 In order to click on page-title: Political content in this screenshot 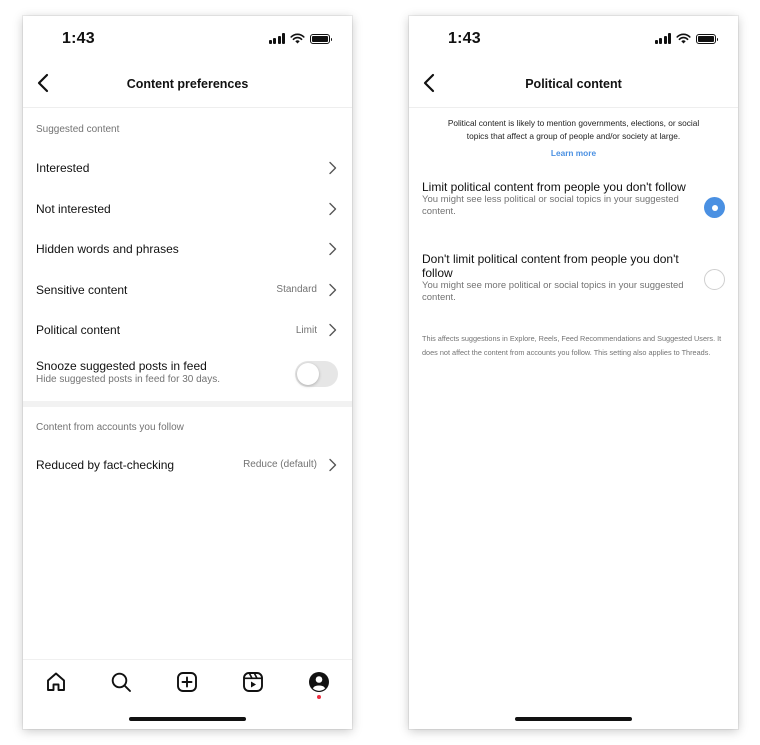, I will do `click(573, 84)`.